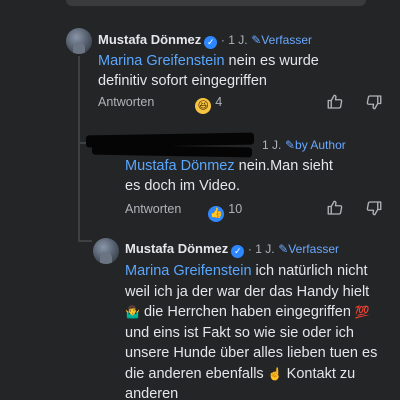  I want to click on shrug-emoji: 🤷‍♂️, so click(132, 312).